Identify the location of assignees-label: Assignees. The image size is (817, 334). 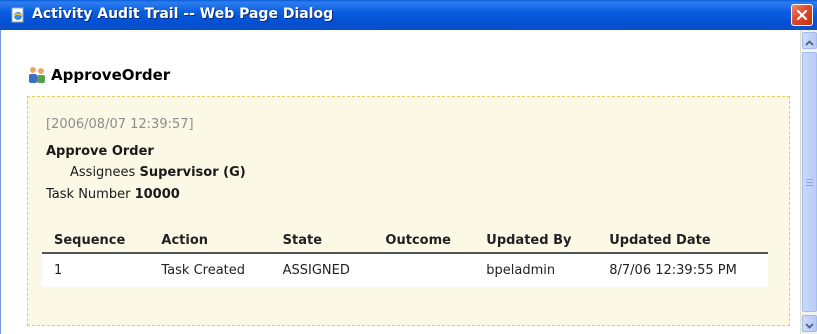
(103, 172).